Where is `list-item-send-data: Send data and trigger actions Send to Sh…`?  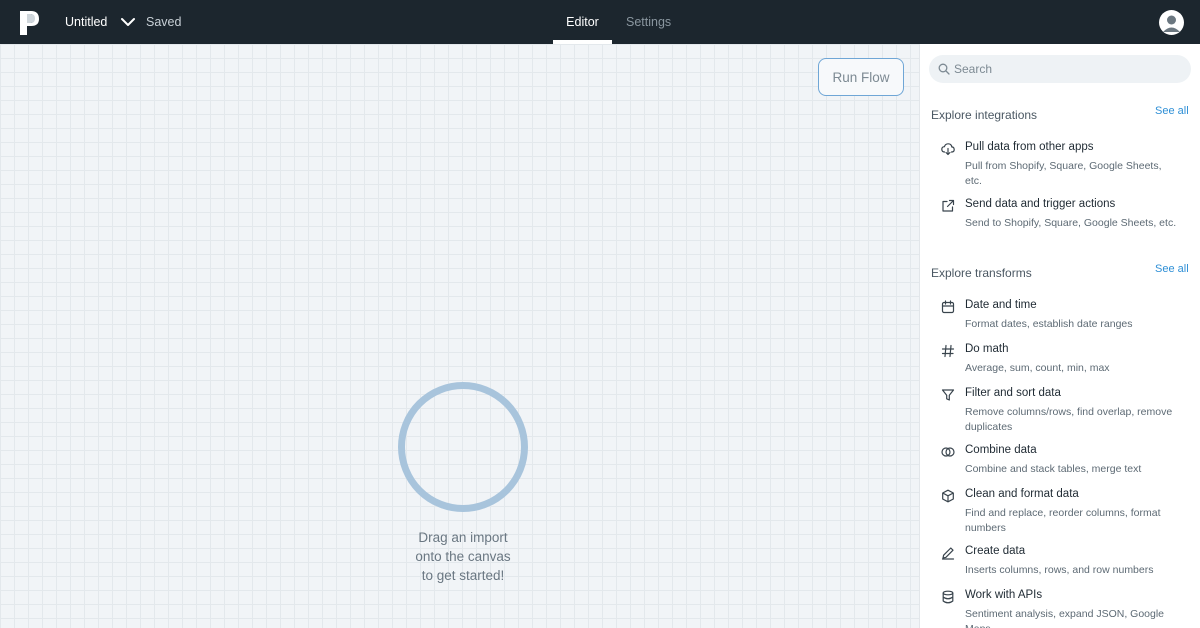
list-item-send-data: Send data and trigger actions Send to Sh… is located at coordinates (1061, 222).